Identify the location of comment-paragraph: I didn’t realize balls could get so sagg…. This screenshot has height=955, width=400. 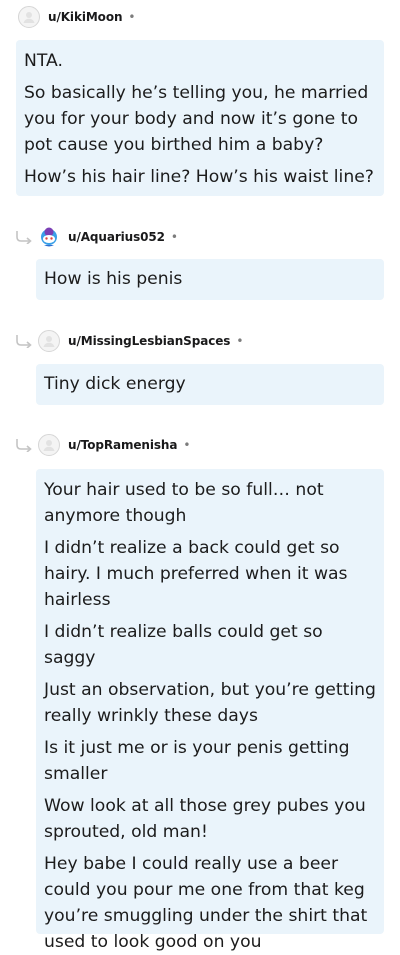
(183, 645).